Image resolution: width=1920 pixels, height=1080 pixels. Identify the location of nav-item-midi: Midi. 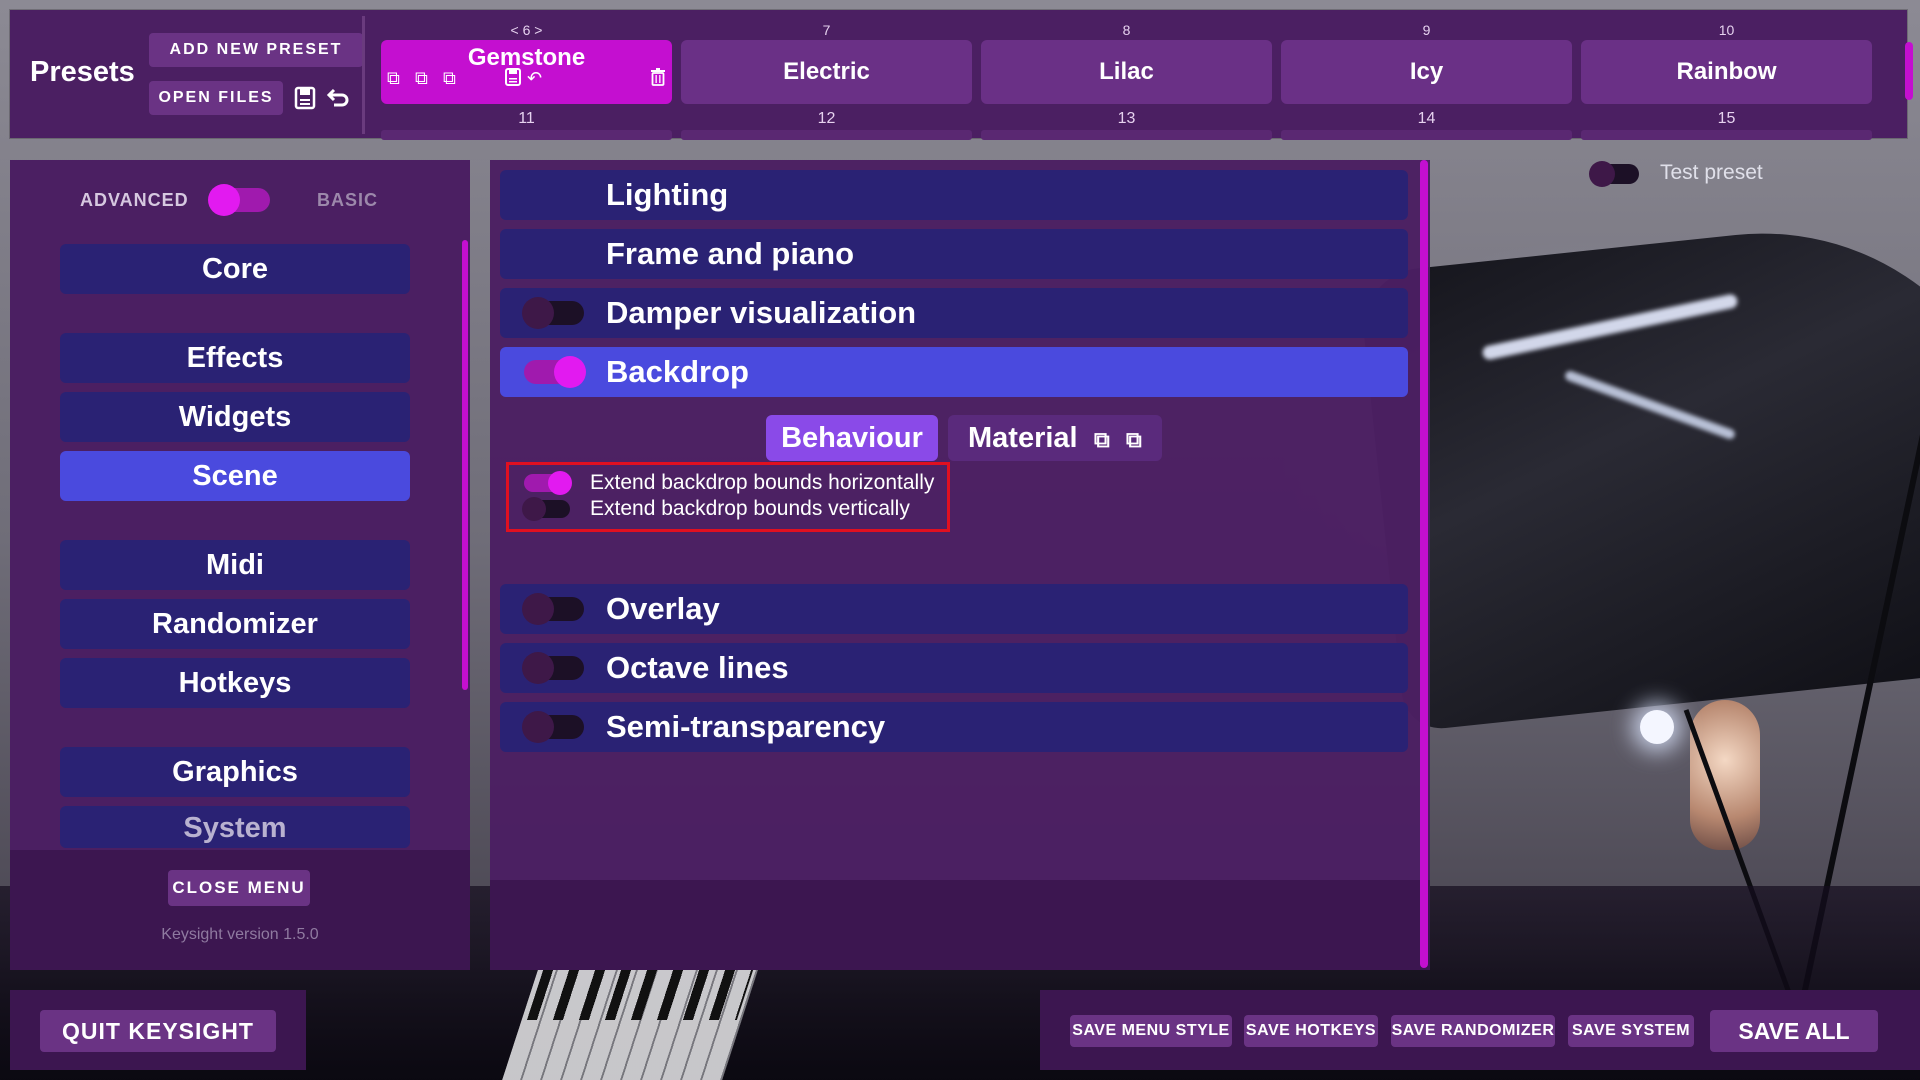
(235, 565).